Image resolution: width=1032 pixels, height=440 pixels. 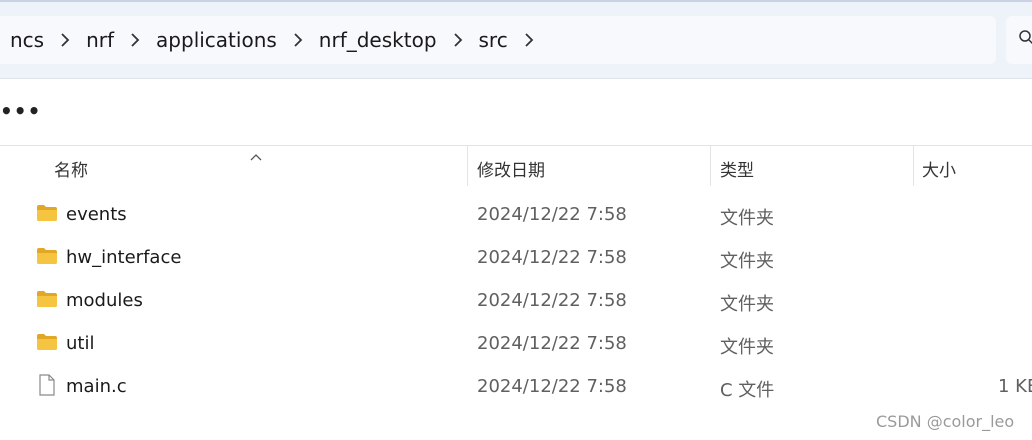 I want to click on breadcrumb-item-ncs: ncs, so click(x=27, y=40).